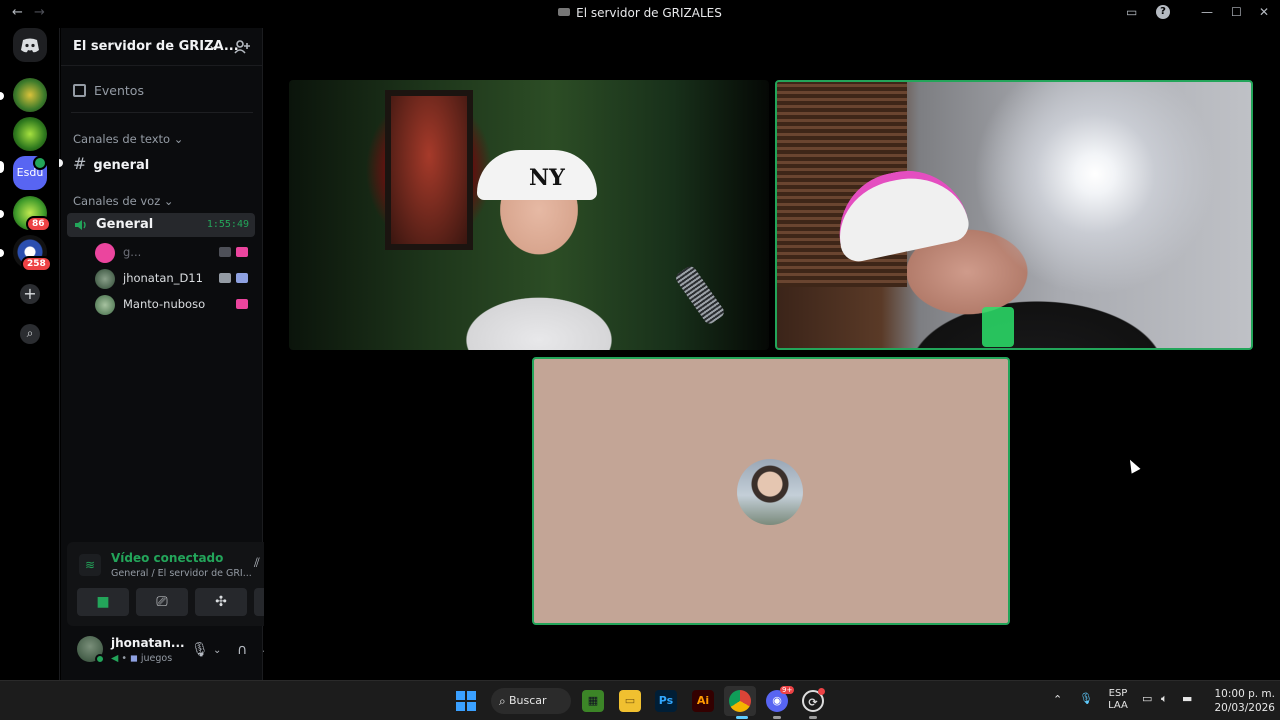 The width and height of the screenshot is (1280, 720). I want to click on clock-date: 20/03/2026, so click(1244, 708).